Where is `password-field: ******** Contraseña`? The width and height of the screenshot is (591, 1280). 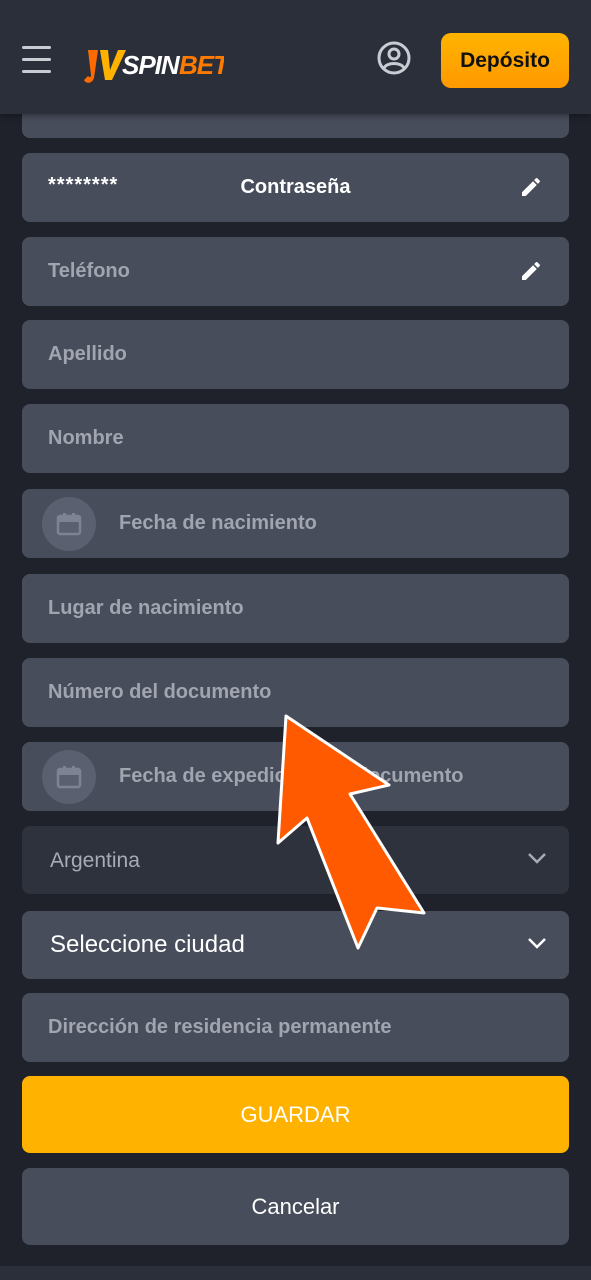 password-field: ******** Contraseña is located at coordinates (295, 187).